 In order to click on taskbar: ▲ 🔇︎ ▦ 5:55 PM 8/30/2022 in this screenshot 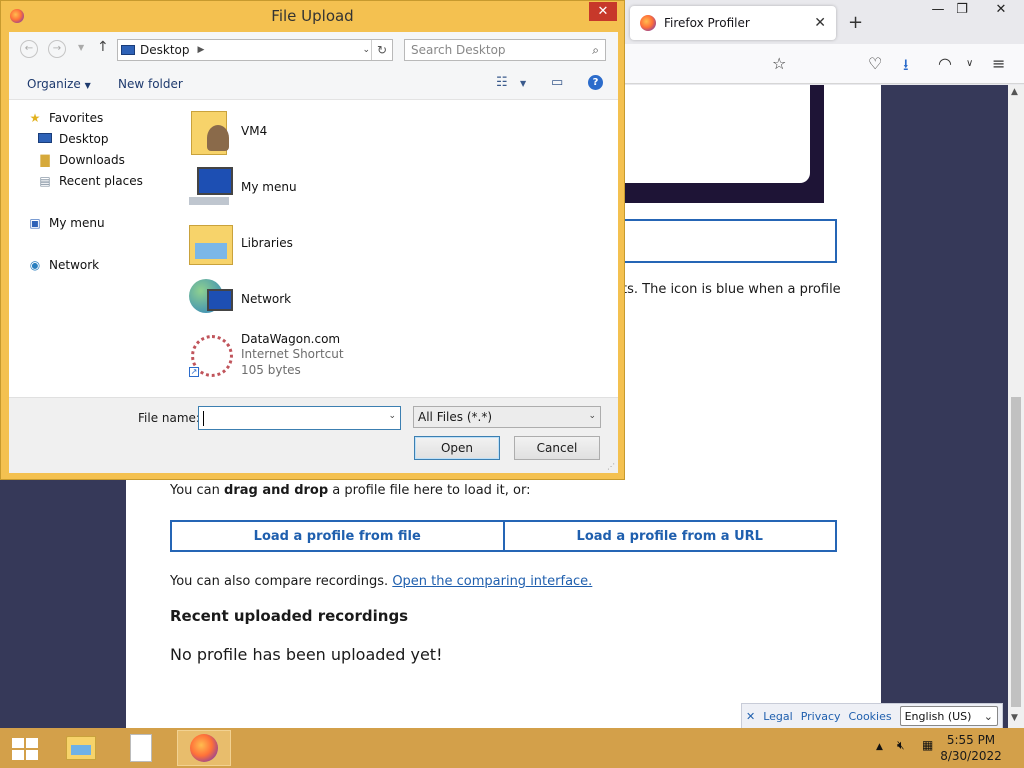, I will do `click(512, 748)`.